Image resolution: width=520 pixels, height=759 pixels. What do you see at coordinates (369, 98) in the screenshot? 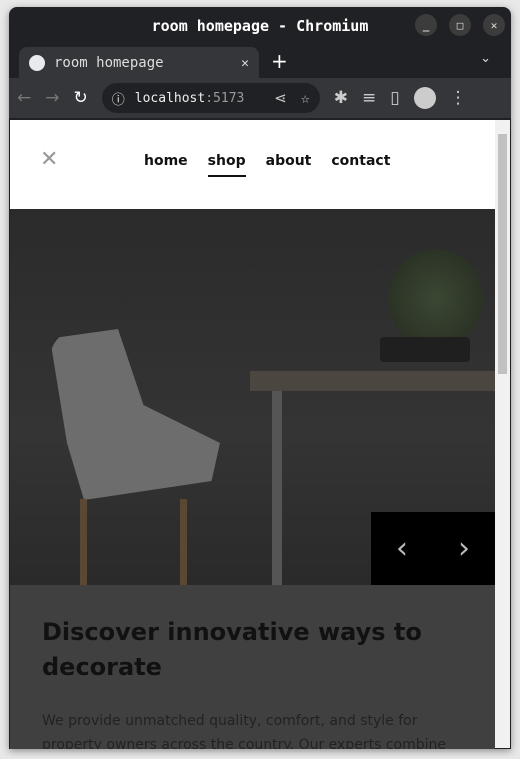
I see `media-icon: ≡` at bounding box center [369, 98].